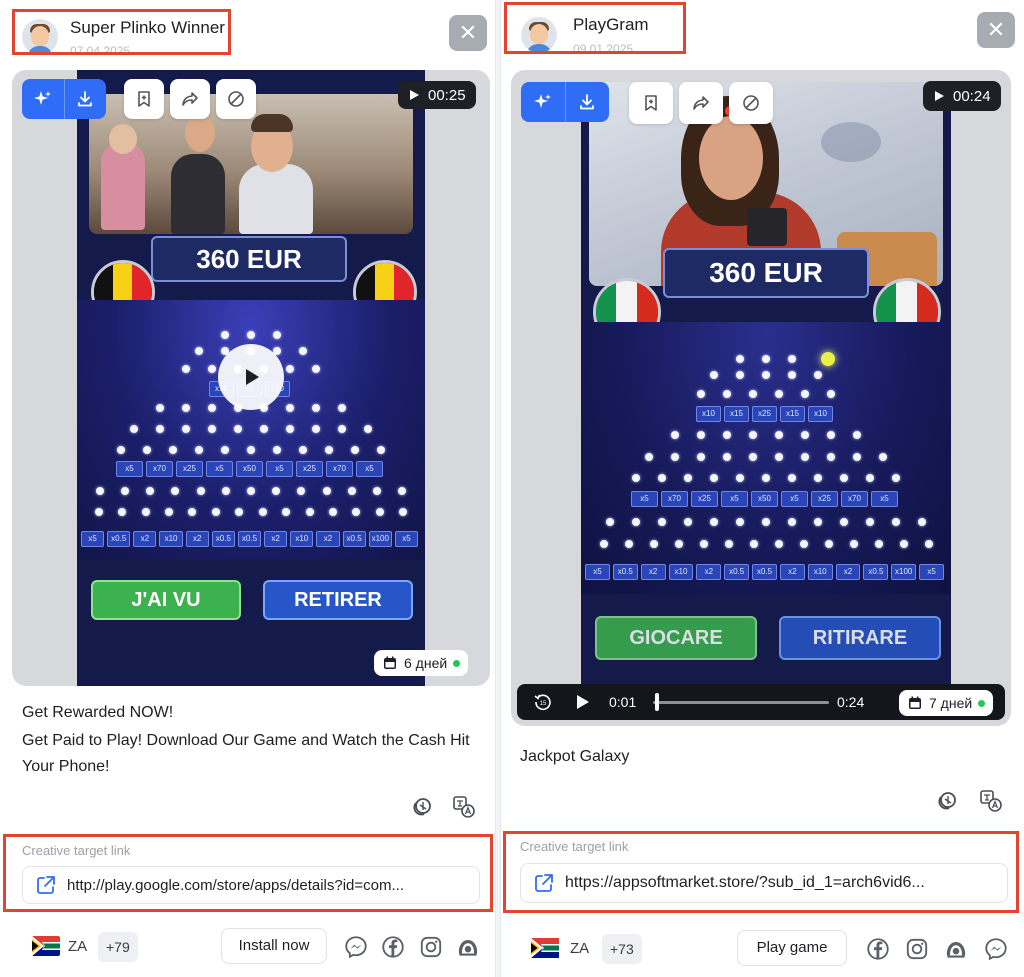 The height and width of the screenshot is (977, 1024). Describe the element at coordinates (580, 948) in the screenshot. I see `country-code: ZA` at that location.